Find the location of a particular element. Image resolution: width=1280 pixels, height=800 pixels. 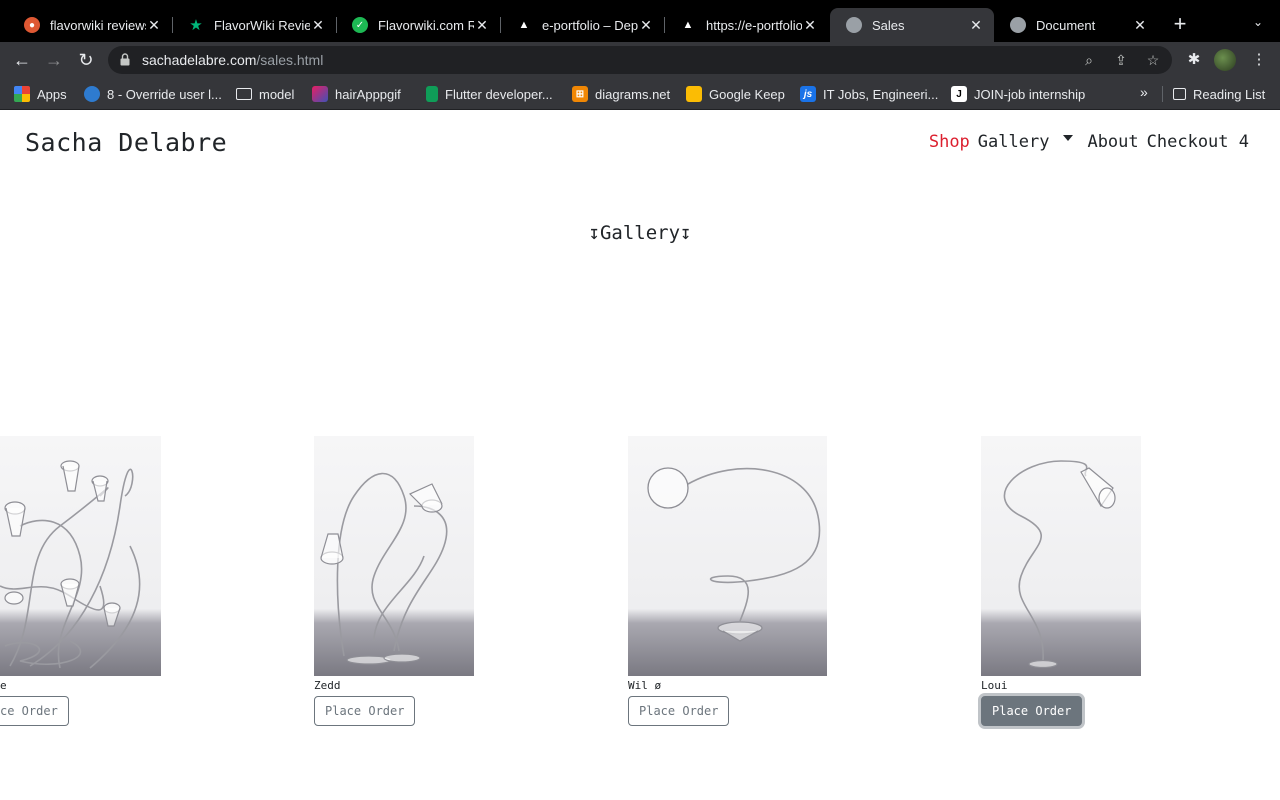

nav-gallery: Gallery is located at coordinates (1014, 142).